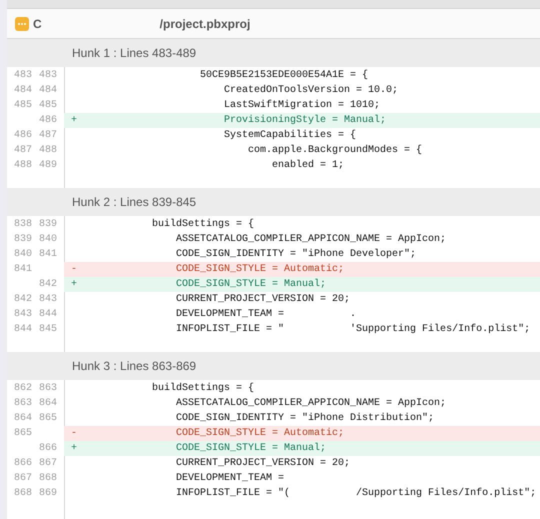 This screenshot has width=540, height=519. Describe the element at coordinates (134, 202) in the screenshot. I see `hunk-title: Hunk 2 : Lines 839-845` at that location.